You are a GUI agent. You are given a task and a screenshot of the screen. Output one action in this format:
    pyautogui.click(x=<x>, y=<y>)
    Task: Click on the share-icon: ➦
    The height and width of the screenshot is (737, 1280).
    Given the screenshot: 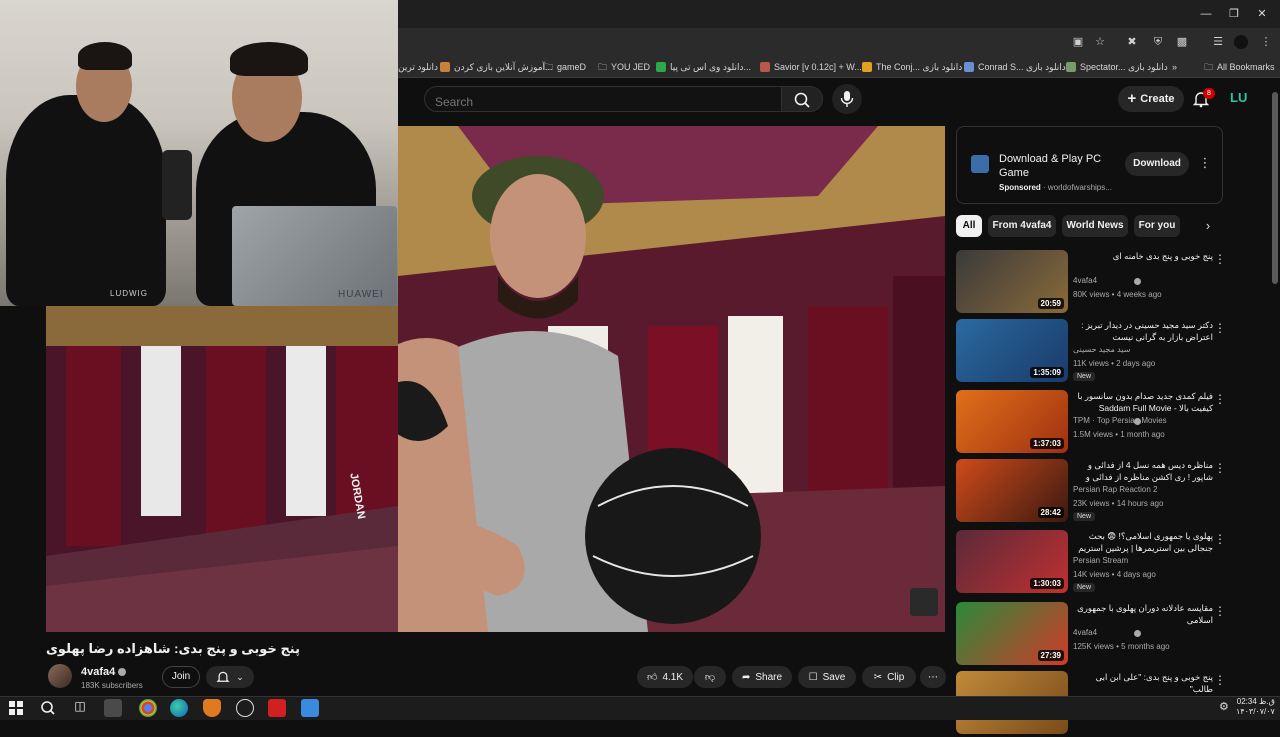 What is the action you would take?
    pyautogui.click(x=746, y=677)
    